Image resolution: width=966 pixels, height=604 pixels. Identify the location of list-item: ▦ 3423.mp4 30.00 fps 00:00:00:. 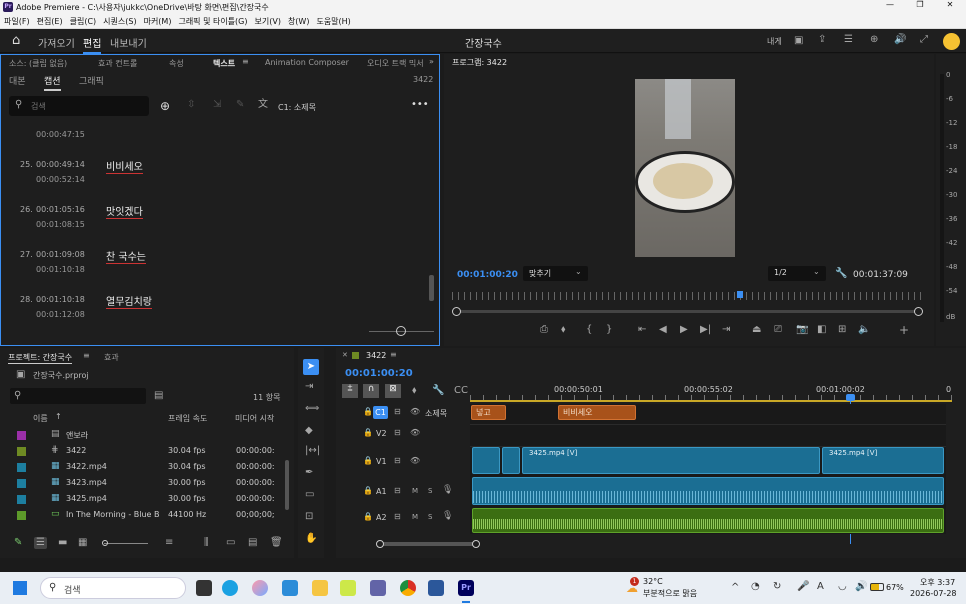
(142, 483).